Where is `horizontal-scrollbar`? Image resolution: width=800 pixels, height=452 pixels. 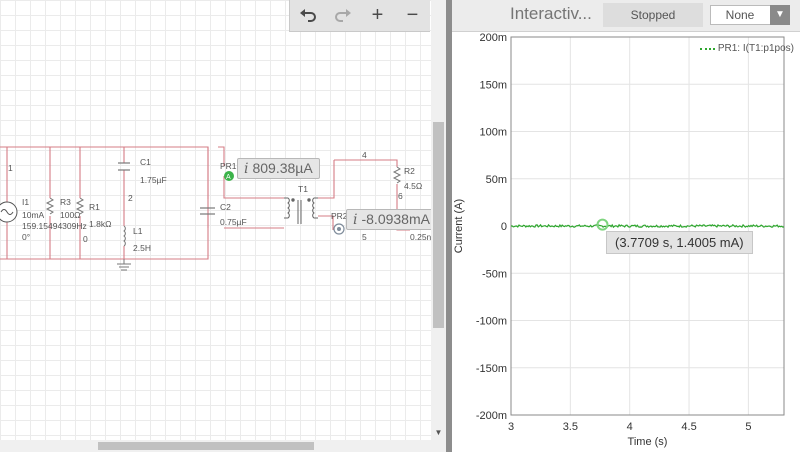 horizontal-scrollbar is located at coordinates (223, 446).